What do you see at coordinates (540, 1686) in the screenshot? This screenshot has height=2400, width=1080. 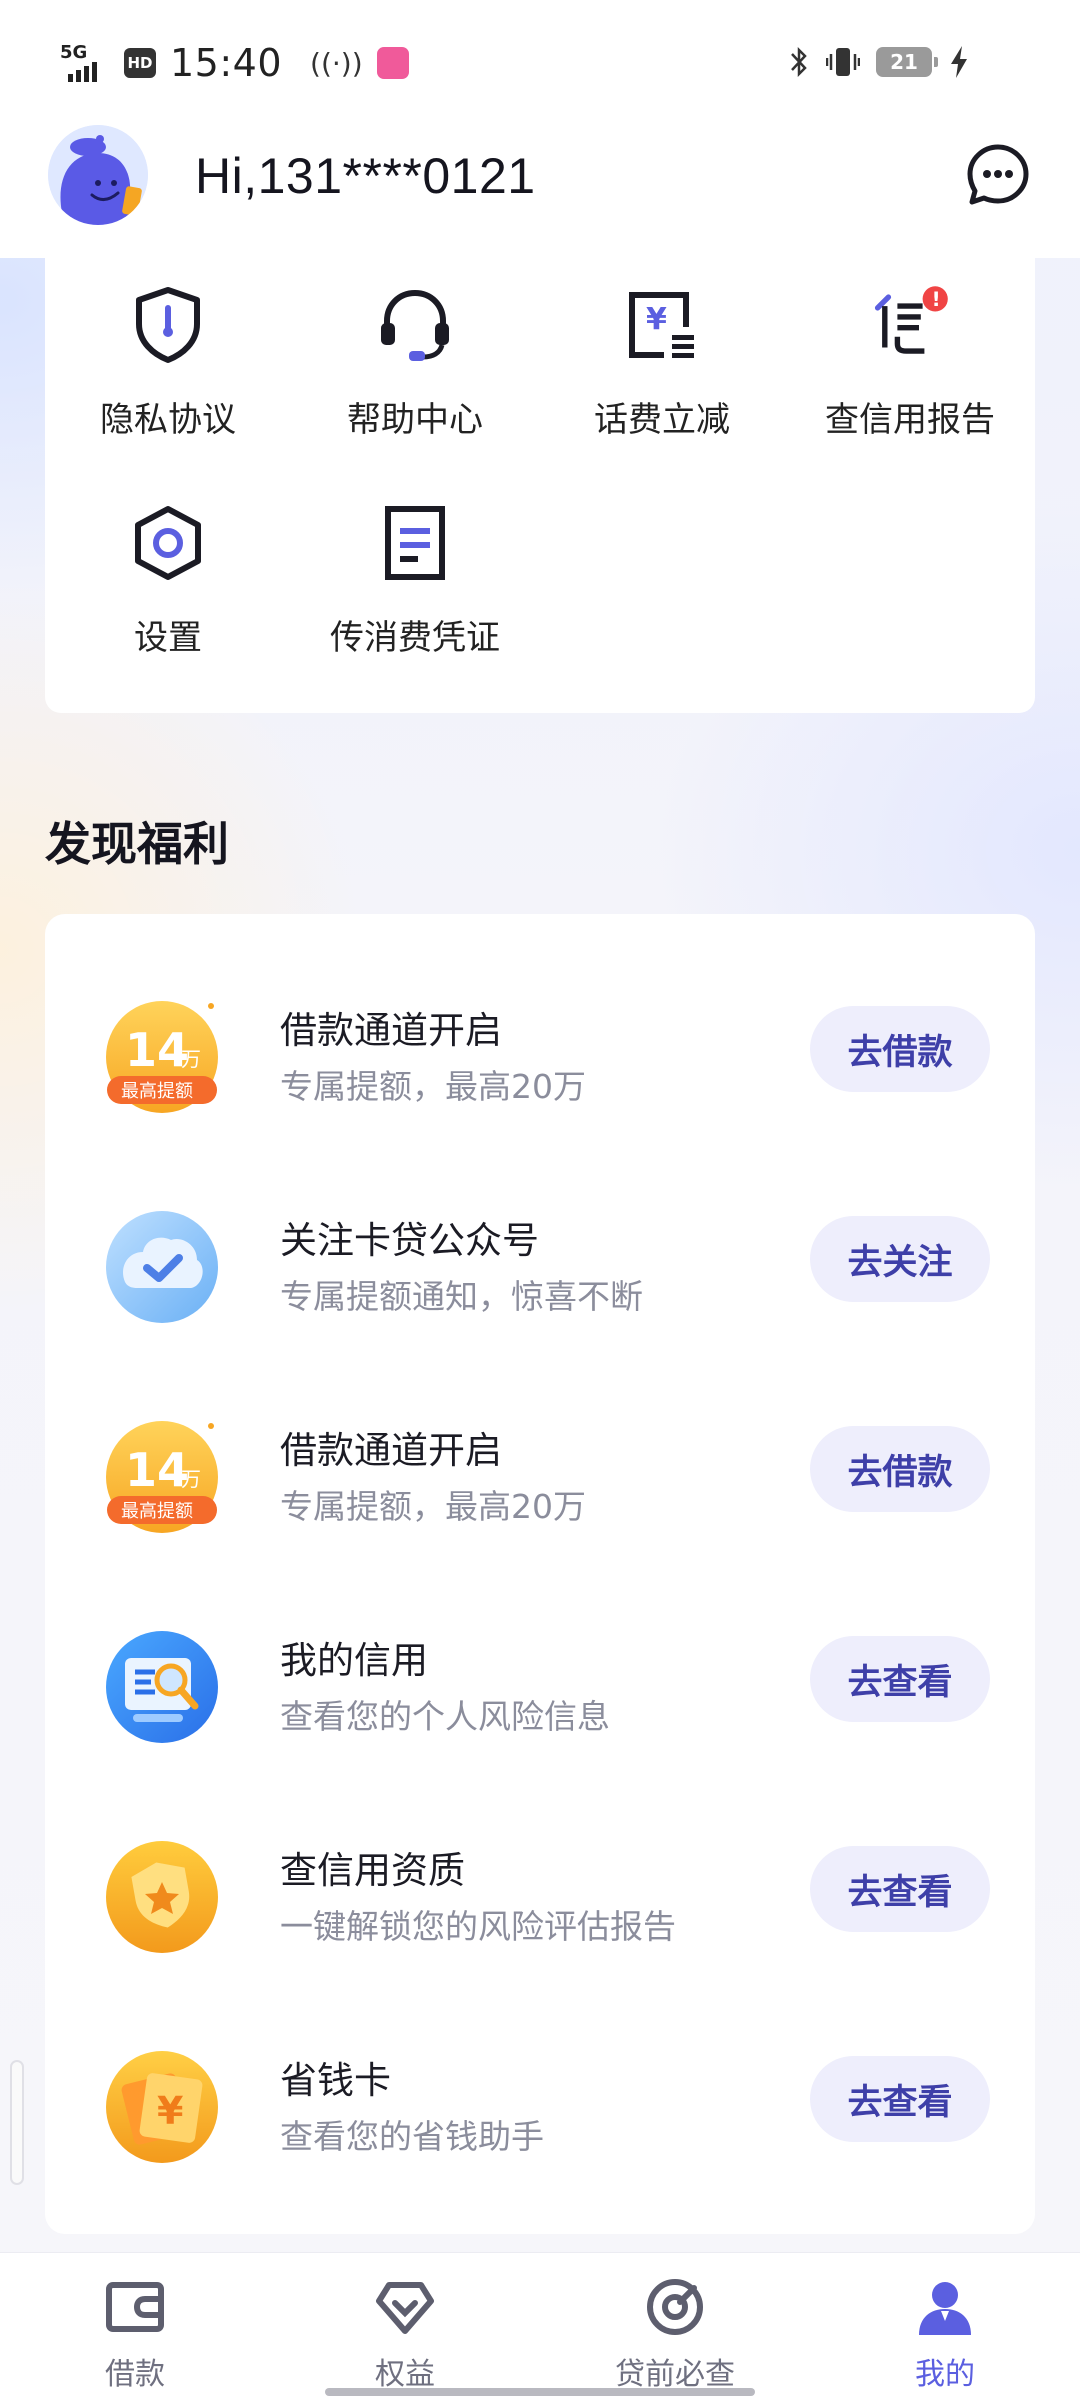 I see `benefit-item: 我的信用 查看您的个人风险信息 去查看` at bounding box center [540, 1686].